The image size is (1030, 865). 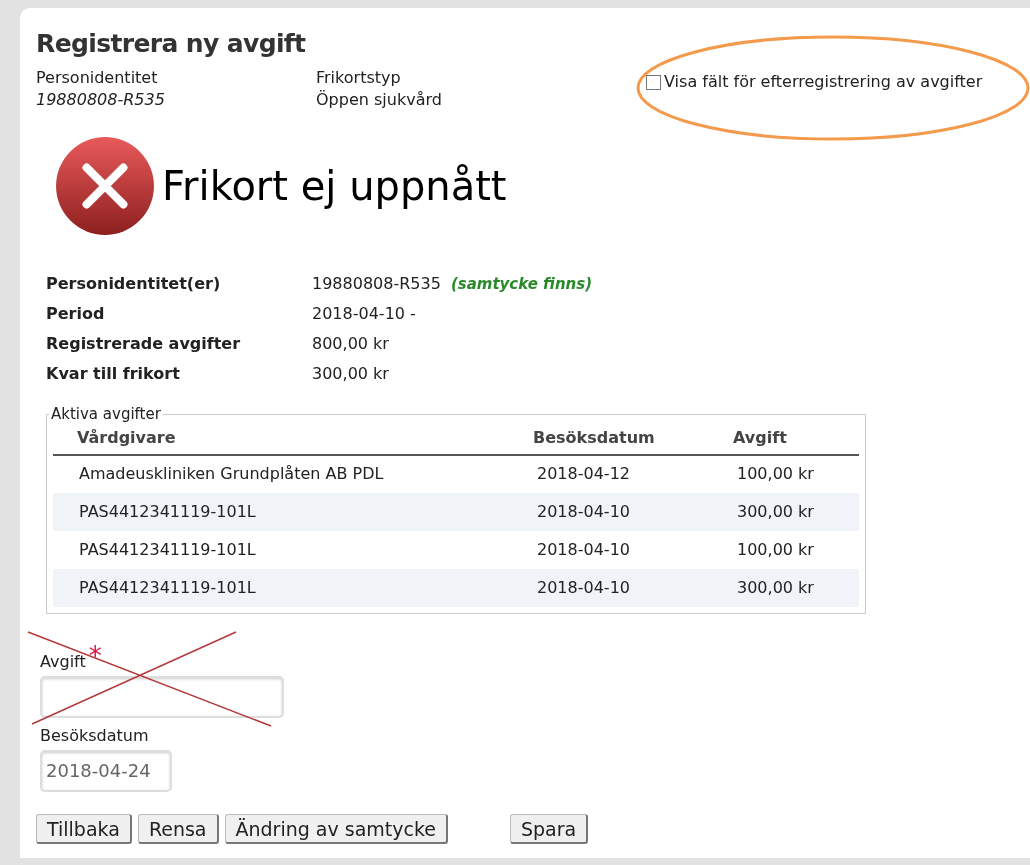 I want to click on summary-label: Period, so click(x=76, y=314).